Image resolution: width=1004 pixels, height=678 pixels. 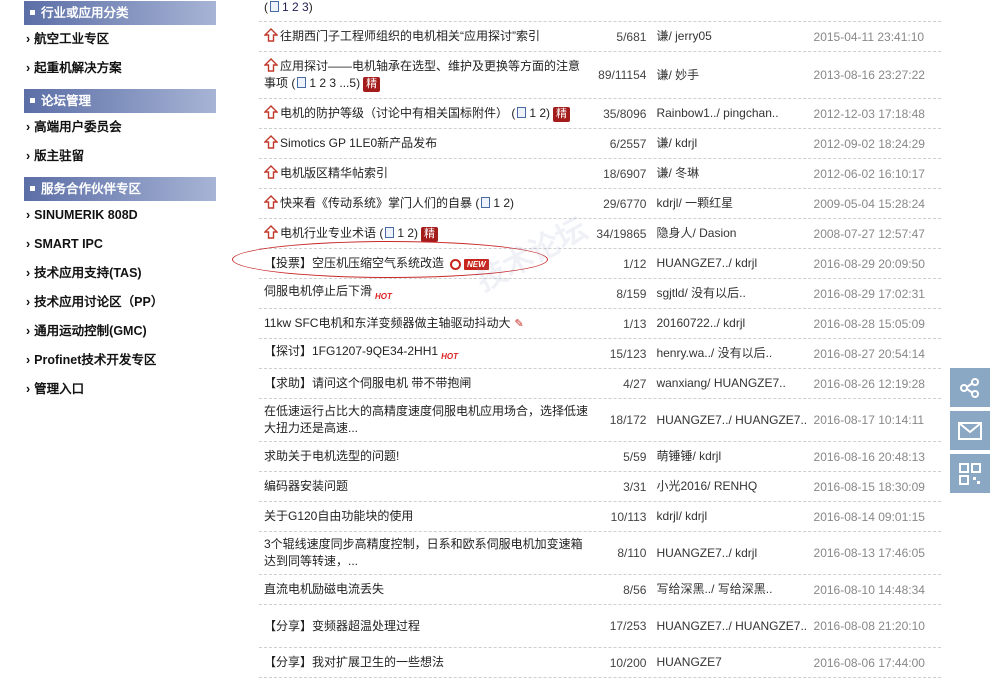 I want to click on thread-authors: 萌锤锤/ kdrjl, so click(x=725, y=456).